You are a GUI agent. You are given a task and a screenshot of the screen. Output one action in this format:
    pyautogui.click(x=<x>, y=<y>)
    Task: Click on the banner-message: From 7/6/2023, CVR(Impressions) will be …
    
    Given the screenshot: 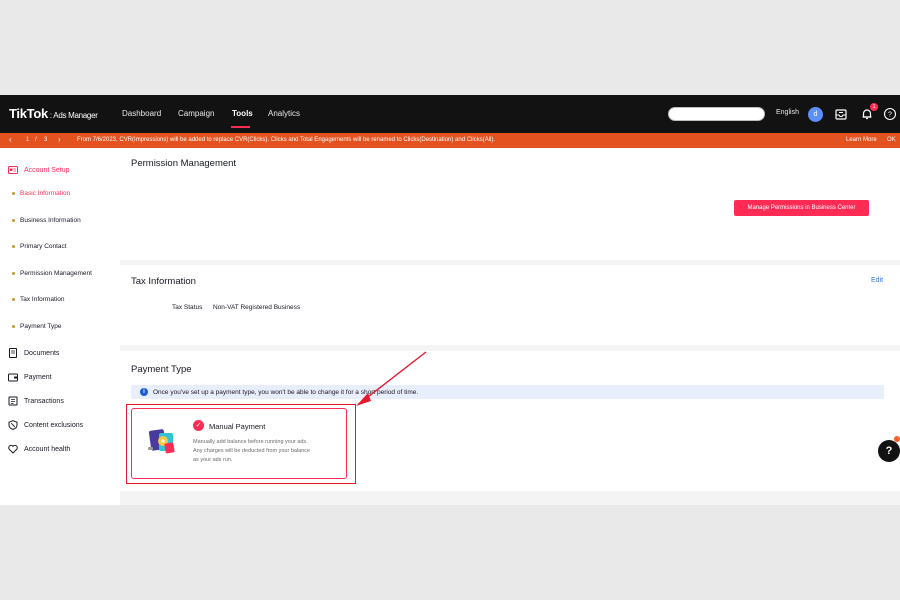 What is the action you would take?
    pyautogui.click(x=286, y=140)
    